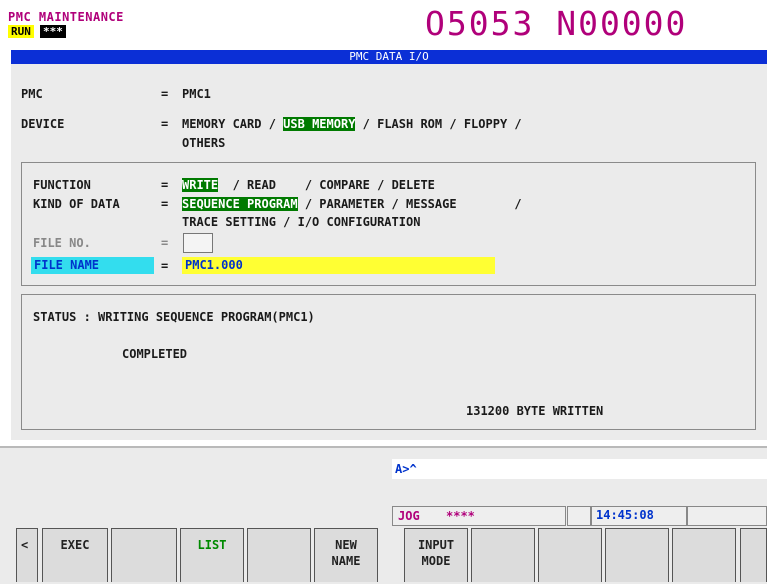  I want to click on program-number: O5053 N00000, so click(556, 23).